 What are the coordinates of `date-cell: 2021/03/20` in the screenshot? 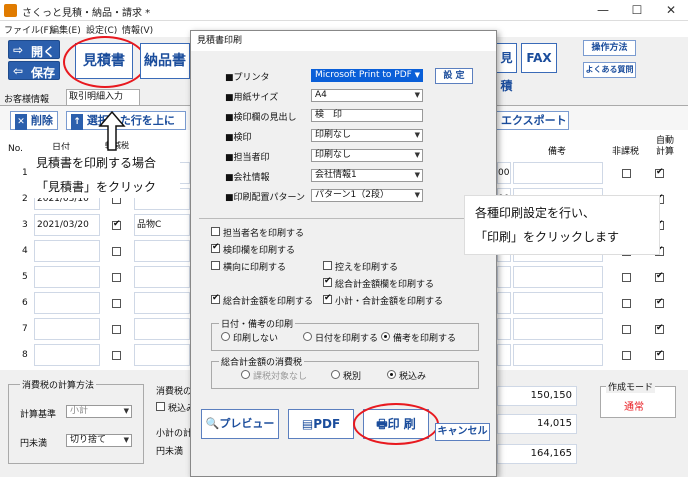 It's located at (67, 225).